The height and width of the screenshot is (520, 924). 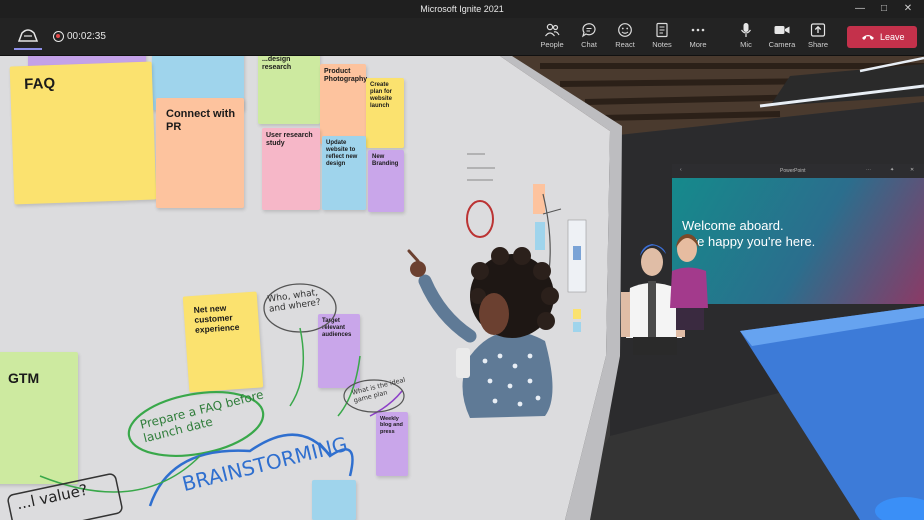 What do you see at coordinates (625, 38) in the screenshot?
I see `react-button: React` at bounding box center [625, 38].